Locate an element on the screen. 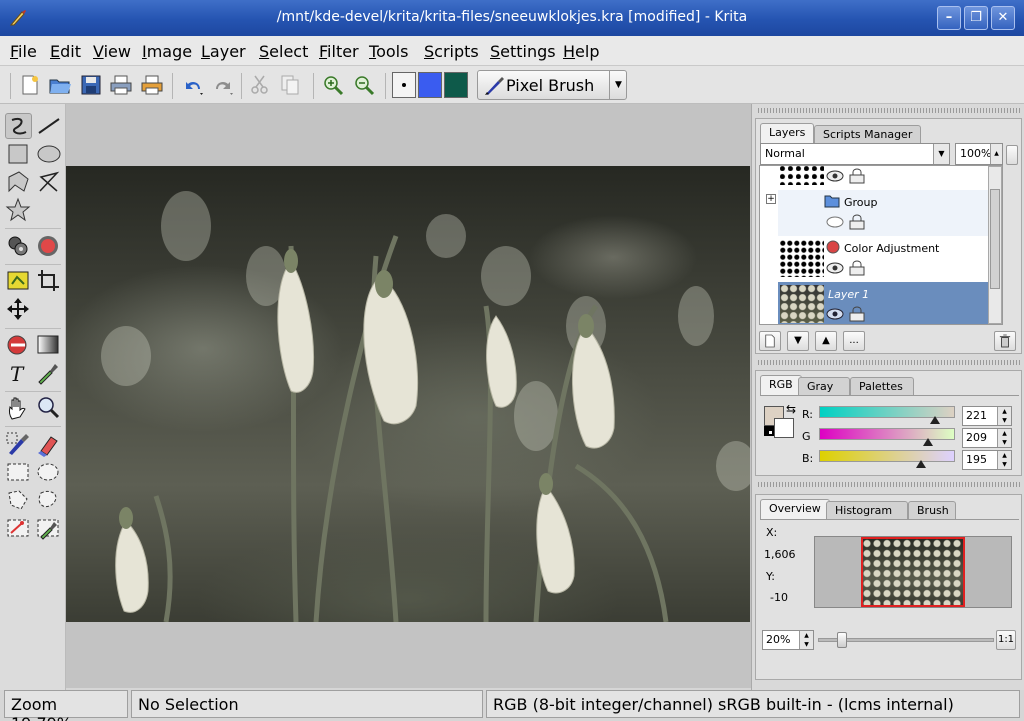 Image resolution: width=1024 pixels, height=721 pixels. blue-slider-thumb is located at coordinates (921, 464).